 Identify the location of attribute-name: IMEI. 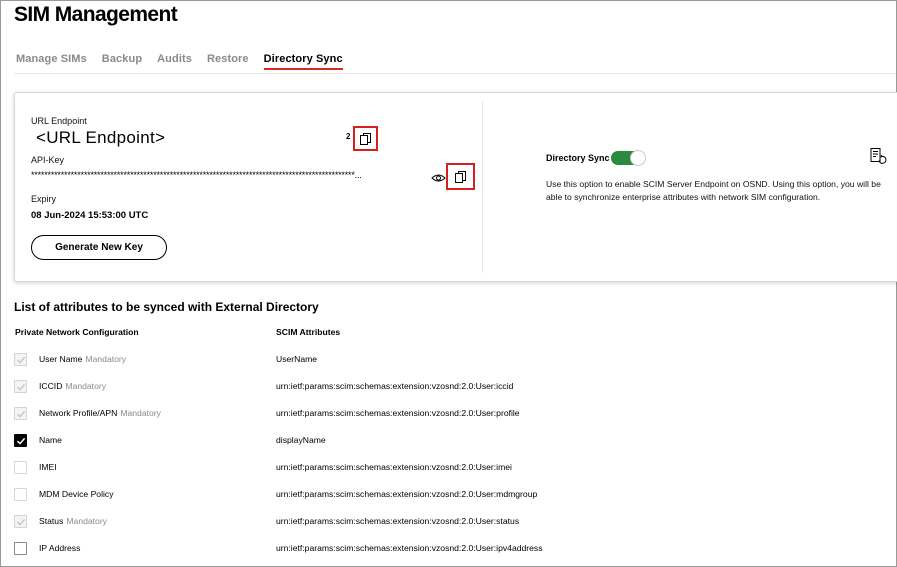
(48, 467).